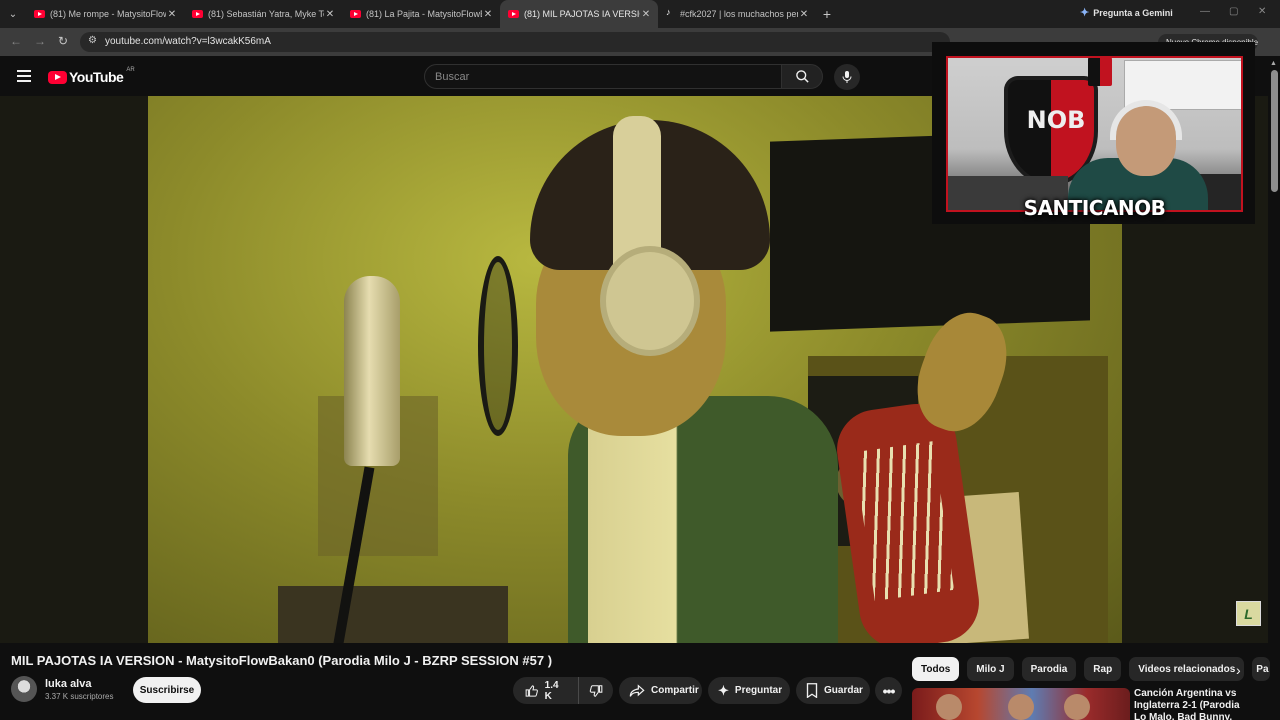 The height and width of the screenshot is (720, 1280). I want to click on subscribe-button: Suscribirse, so click(167, 690).